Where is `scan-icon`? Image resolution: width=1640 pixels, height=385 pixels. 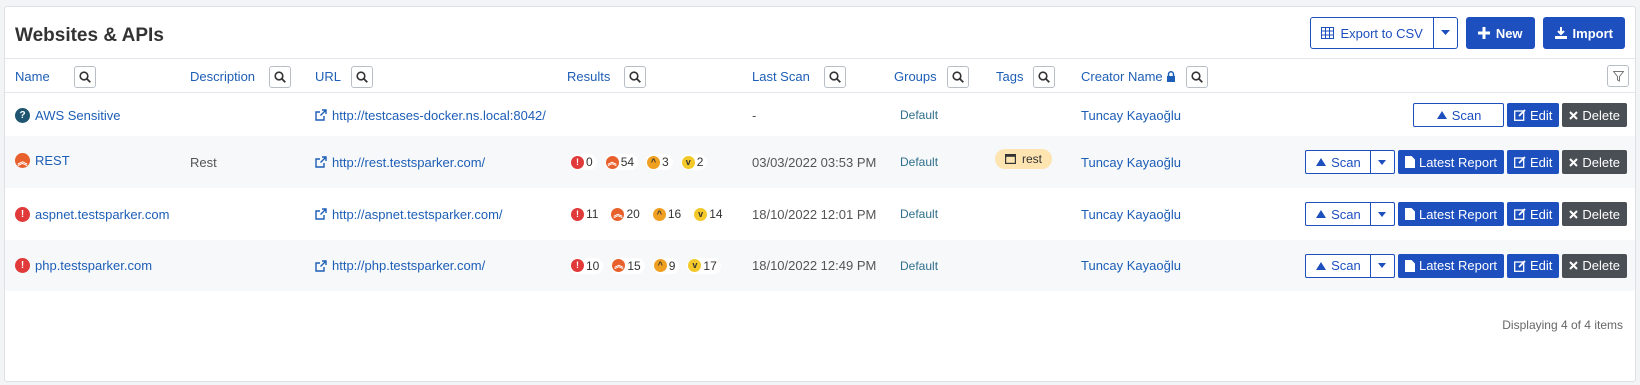 scan-icon is located at coordinates (1321, 265).